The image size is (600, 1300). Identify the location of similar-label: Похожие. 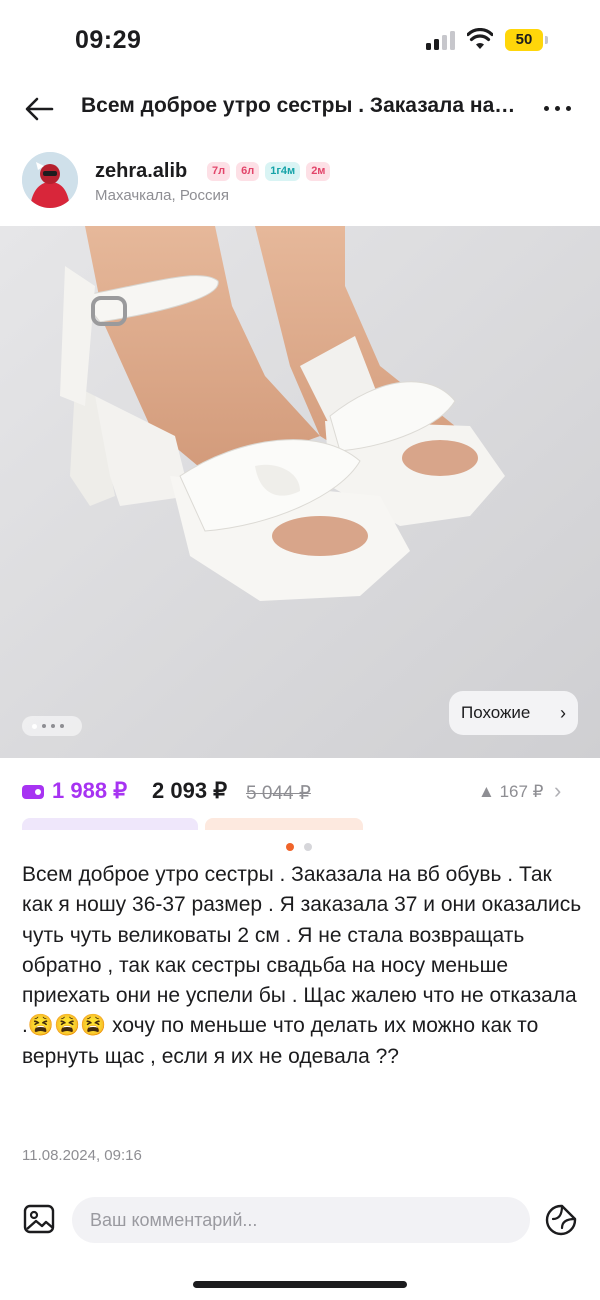
(496, 712).